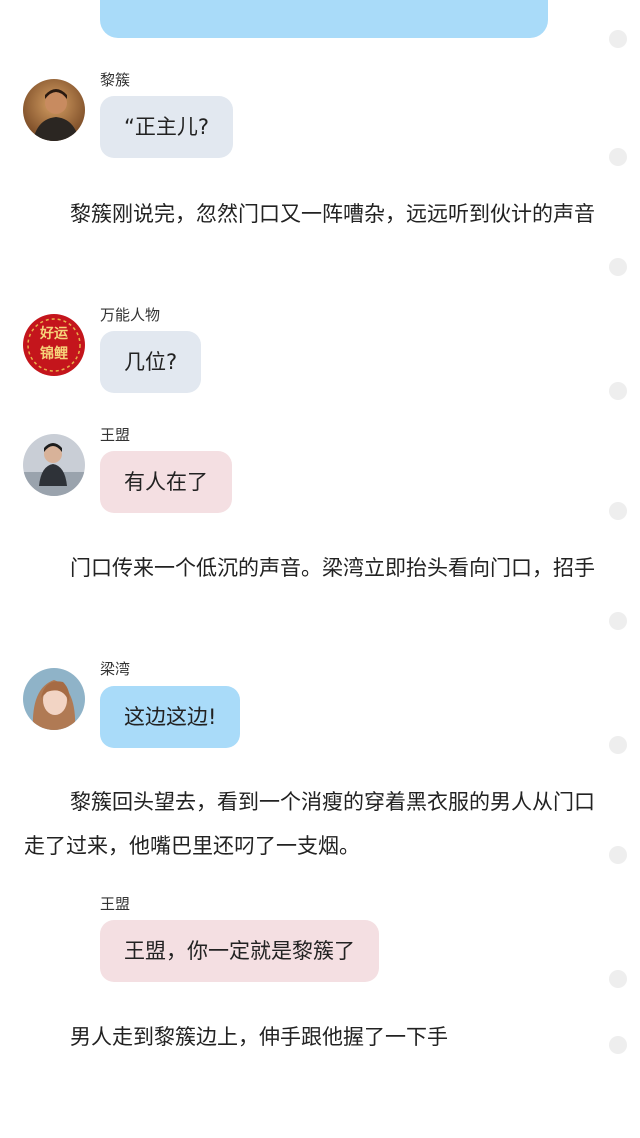  I want to click on message-text: 这边这边!, so click(170, 717).